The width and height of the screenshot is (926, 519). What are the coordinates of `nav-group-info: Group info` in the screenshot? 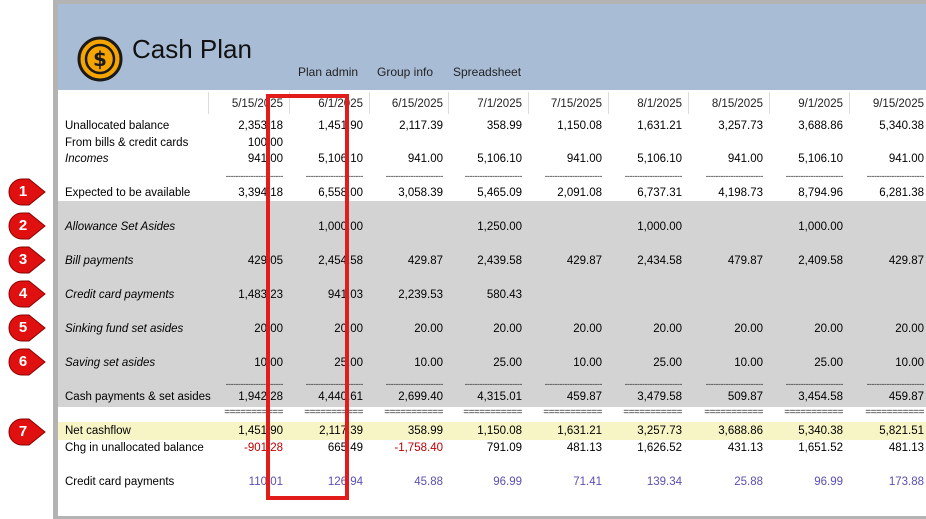 It's located at (405, 72).